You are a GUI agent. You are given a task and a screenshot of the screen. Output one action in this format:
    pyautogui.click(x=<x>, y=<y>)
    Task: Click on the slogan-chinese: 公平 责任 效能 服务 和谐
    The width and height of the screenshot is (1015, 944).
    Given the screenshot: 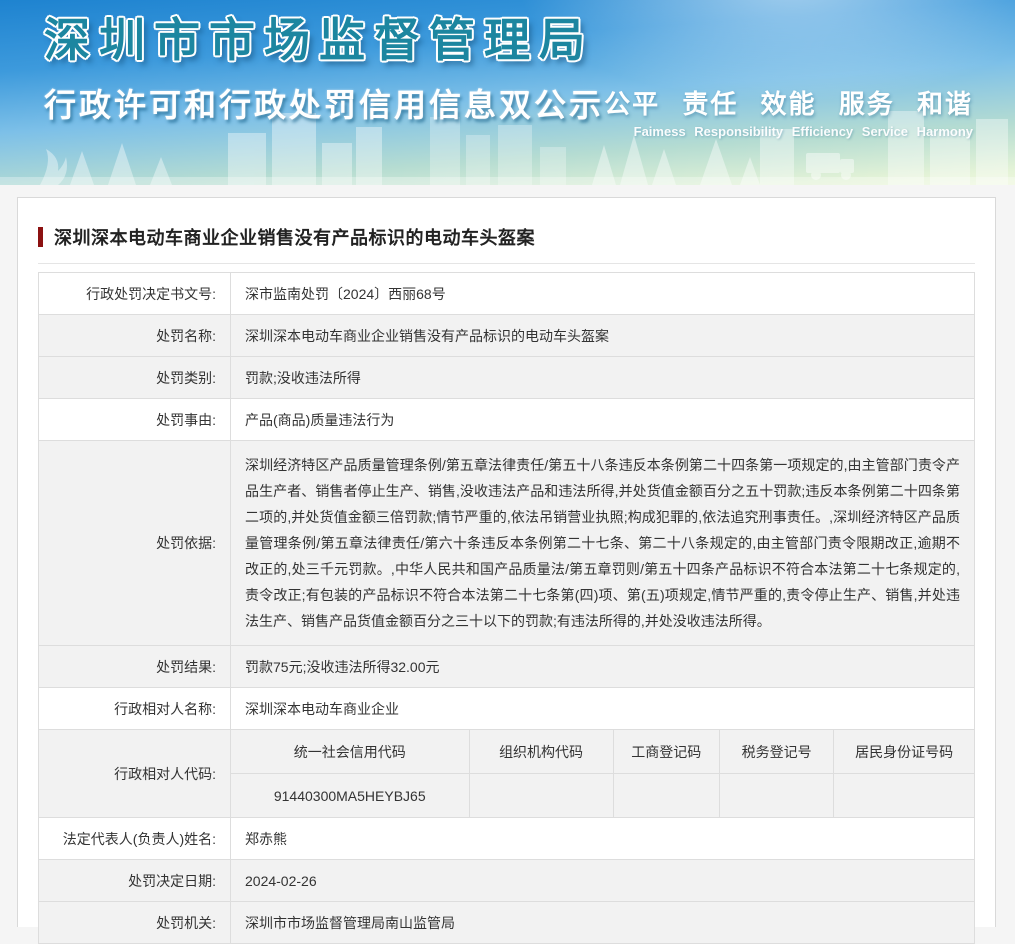 What is the action you would take?
    pyautogui.click(x=788, y=104)
    